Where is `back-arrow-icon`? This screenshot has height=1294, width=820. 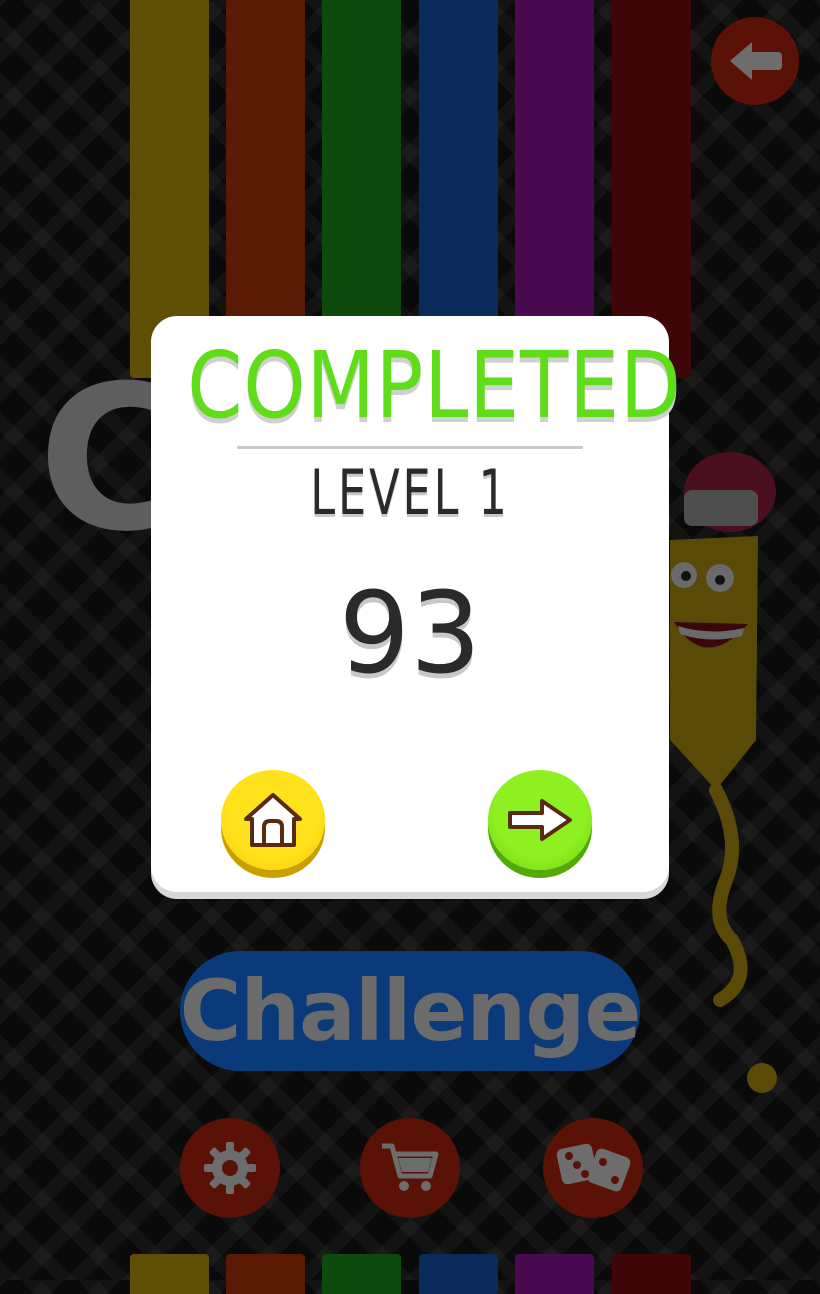 back-arrow-icon is located at coordinates (756, 61).